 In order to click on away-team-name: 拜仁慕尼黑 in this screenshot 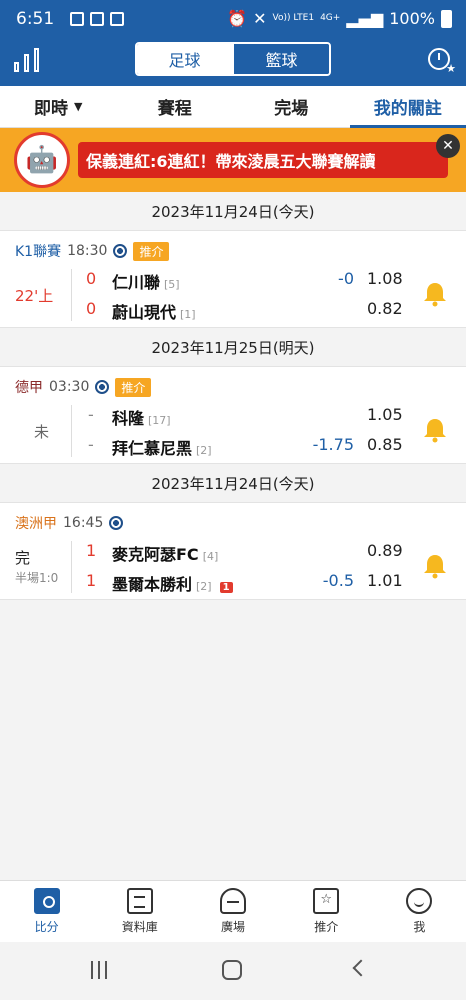, I will do `click(152, 448)`.